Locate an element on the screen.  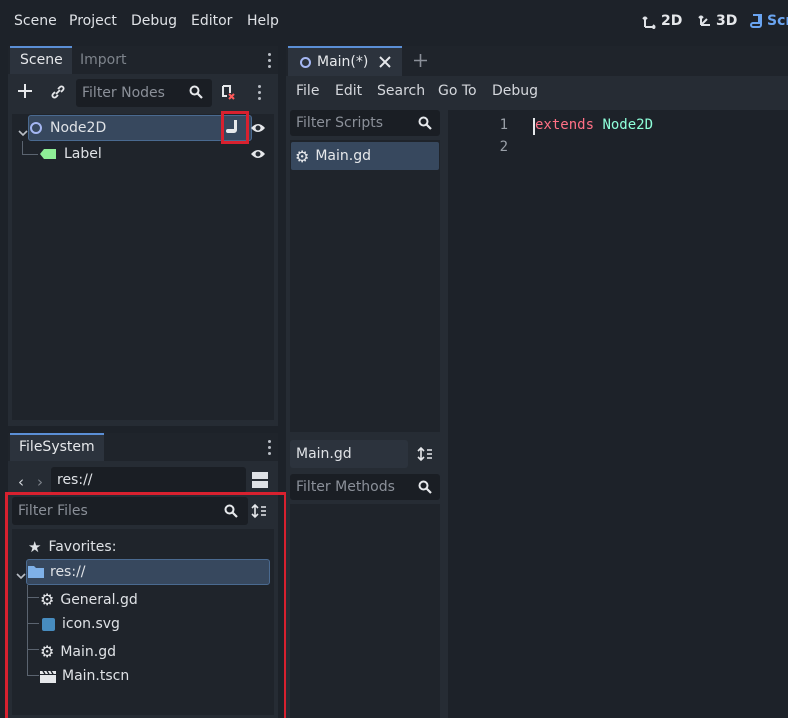
current-script-label: Main.gd is located at coordinates (349, 454).